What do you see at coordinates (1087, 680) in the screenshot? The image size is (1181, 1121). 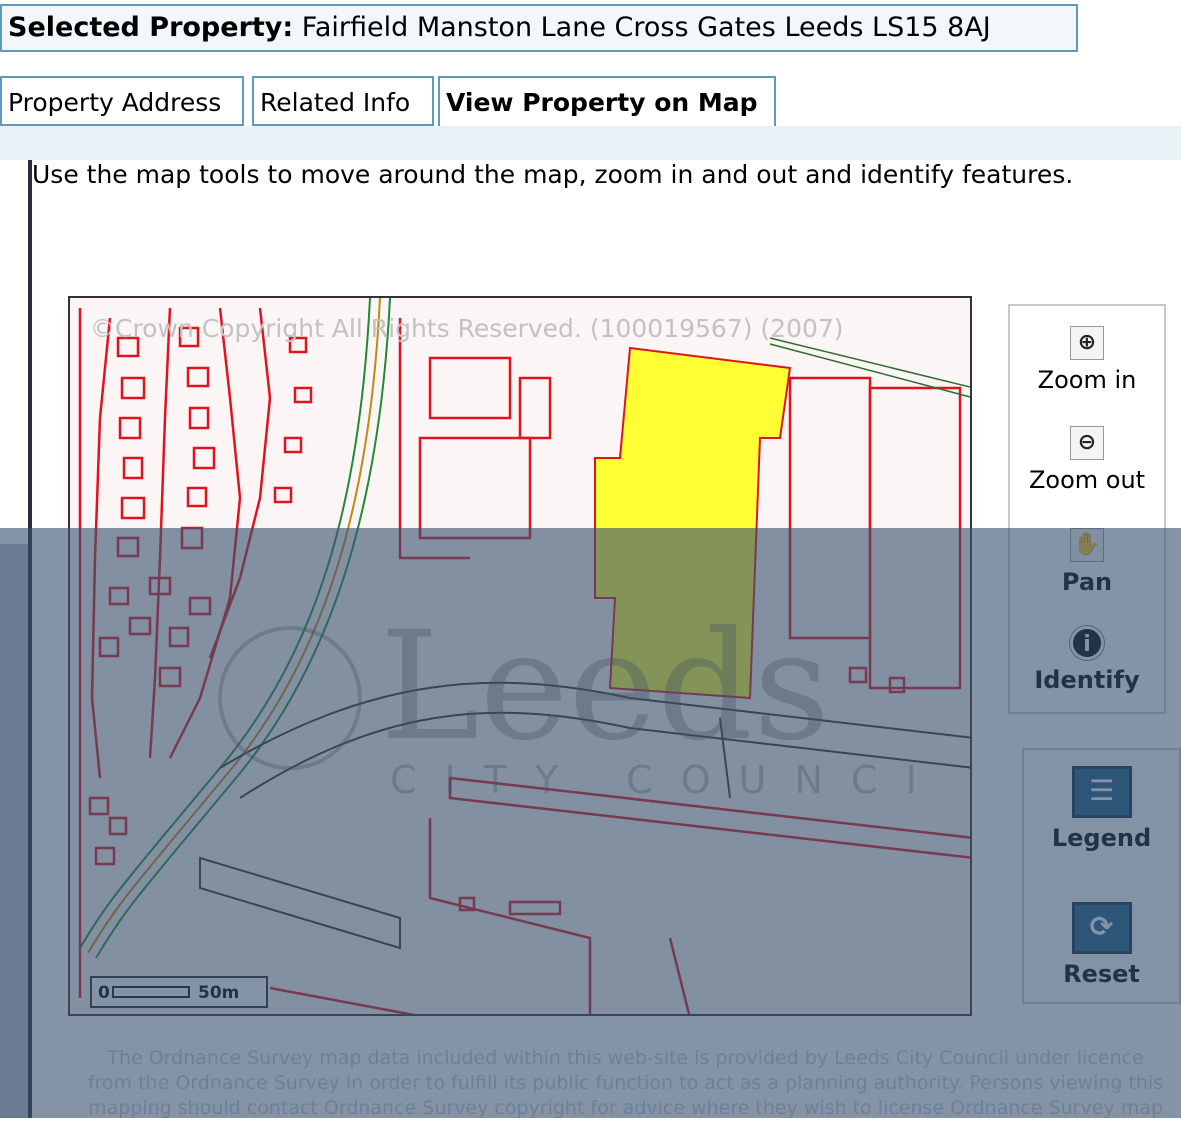 I see `identify-label: Identify` at bounding box center [1087, 680].